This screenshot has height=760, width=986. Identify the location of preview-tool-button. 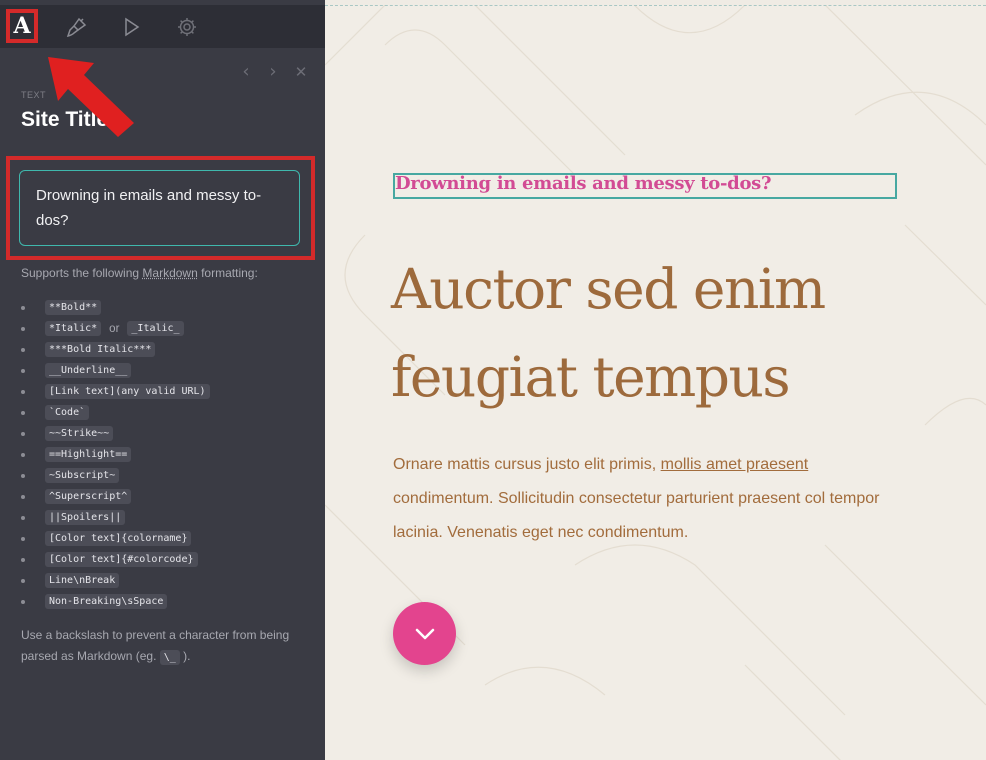
(131, 27).